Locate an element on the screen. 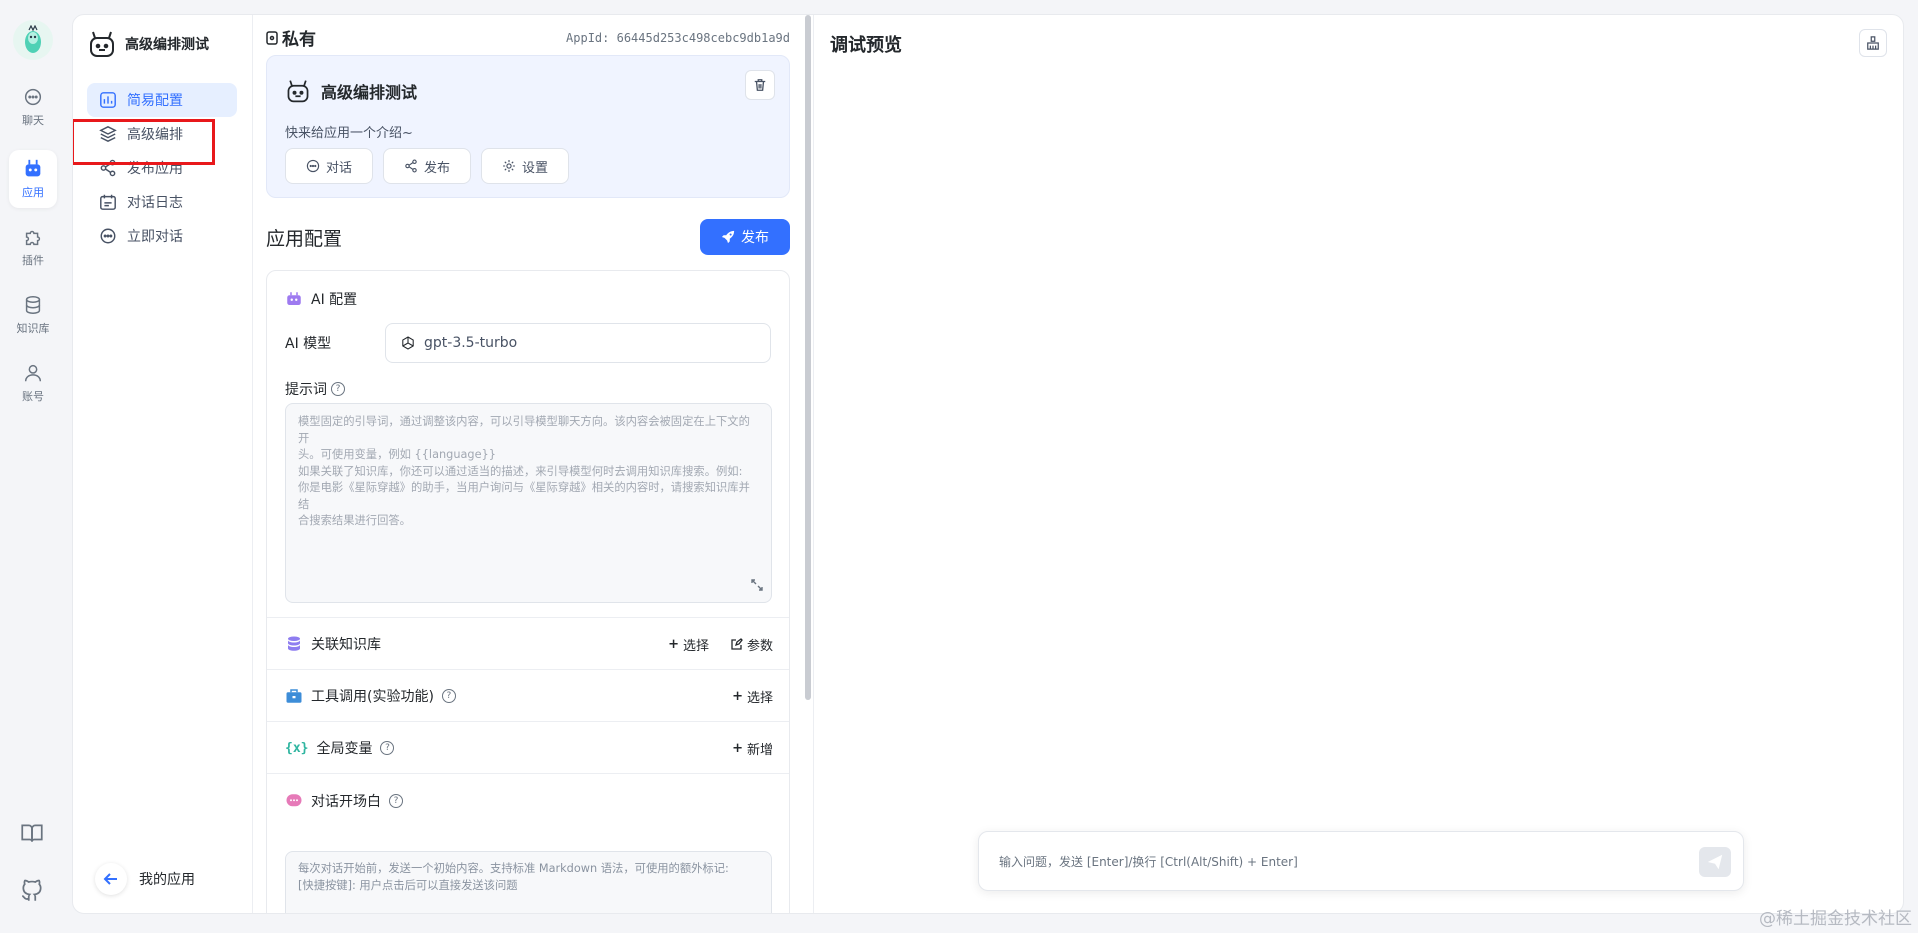 This screenshot has height=933, width=1918. select-label: 选择 is located at coordinates (759, 698).